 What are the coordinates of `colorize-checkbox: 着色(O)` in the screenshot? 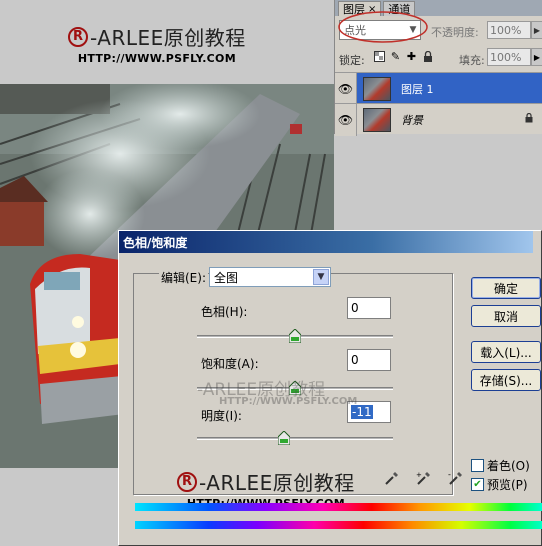 It's located at (500, 465).